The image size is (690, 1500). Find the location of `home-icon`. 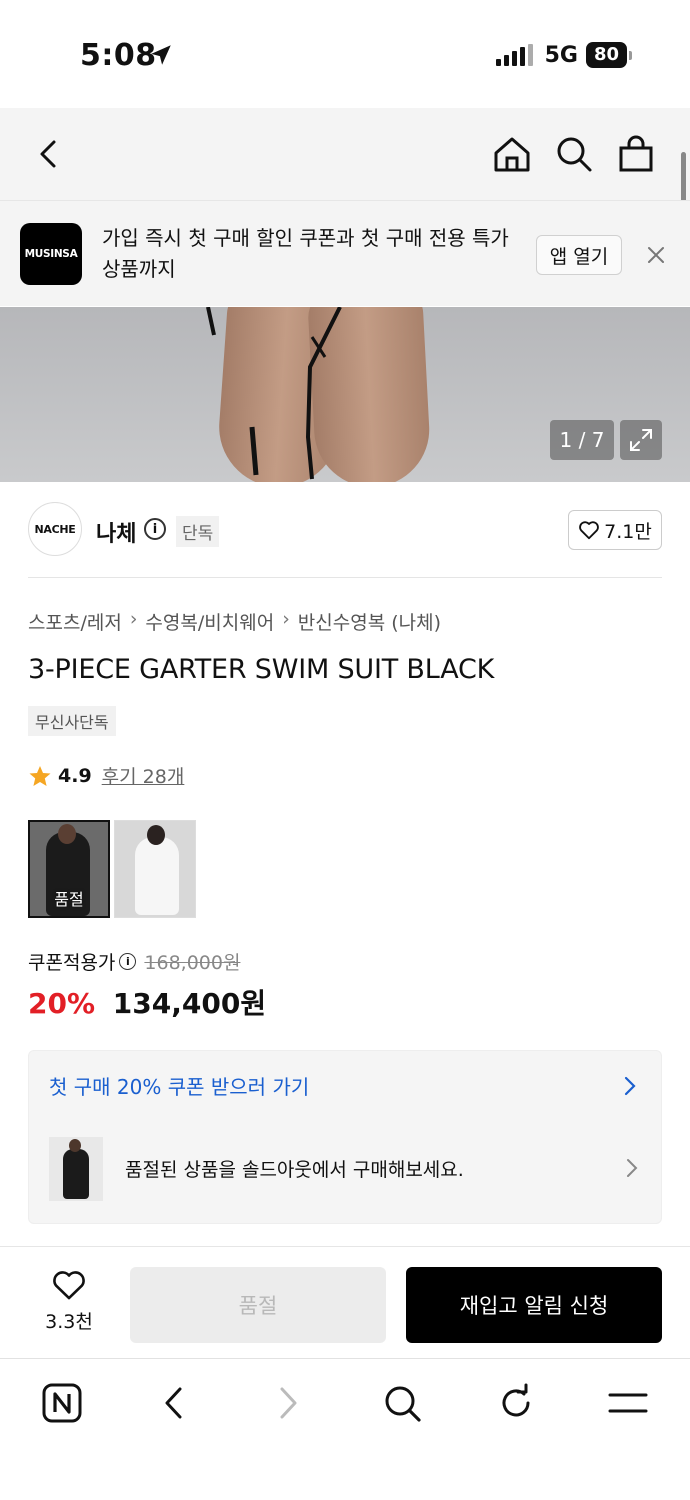

home-icon is located at coordinates (512, 154).